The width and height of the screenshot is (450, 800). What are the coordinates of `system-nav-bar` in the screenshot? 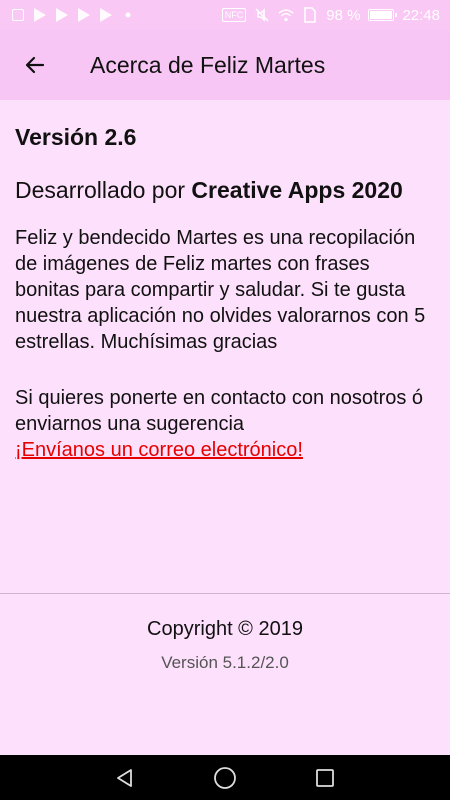 It's located at (225, 777).